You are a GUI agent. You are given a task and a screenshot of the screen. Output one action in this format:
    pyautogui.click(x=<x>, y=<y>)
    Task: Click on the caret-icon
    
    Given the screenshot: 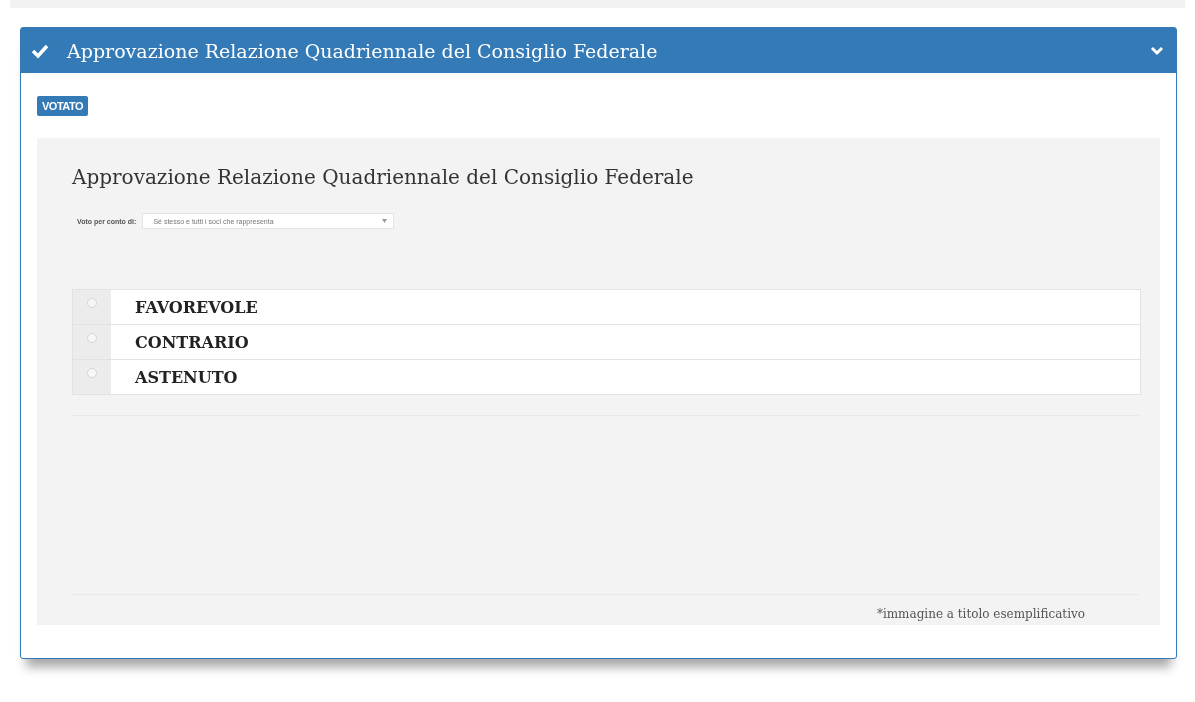 What is the action you would take?
    pyautogui.click(x=385, y=221)
    